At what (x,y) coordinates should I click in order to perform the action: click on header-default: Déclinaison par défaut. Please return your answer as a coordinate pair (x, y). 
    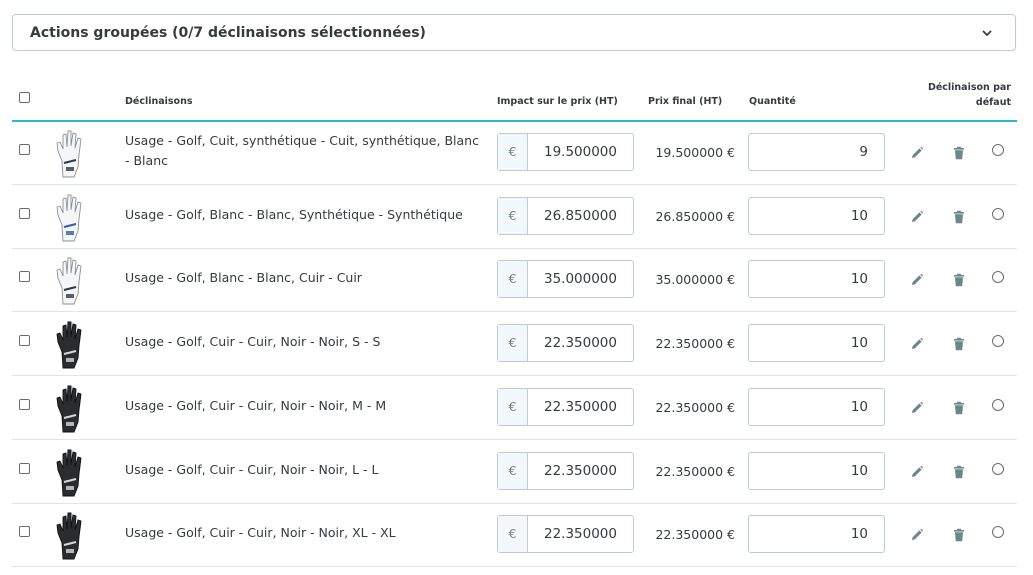
    Looking at the image, I should click on (966, 95).